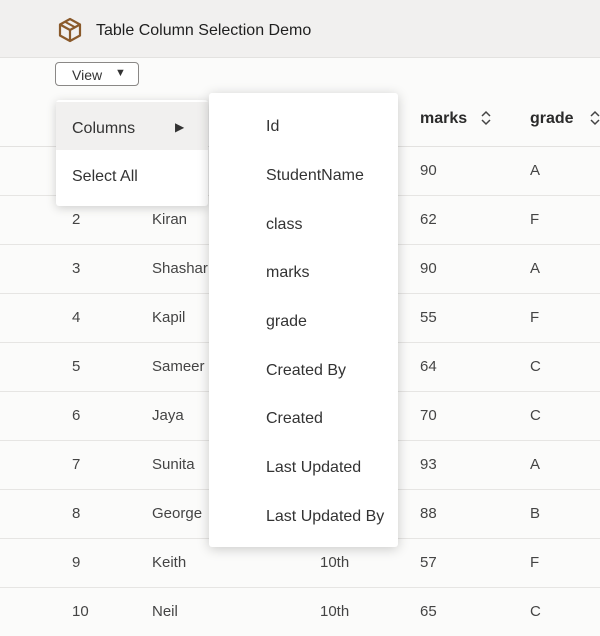 This screenshot has height=636, width=600. What do you see at coordinates (76, 562) in the screenshot?
I see `cell-id: 9` at bounding box center [76, 562].